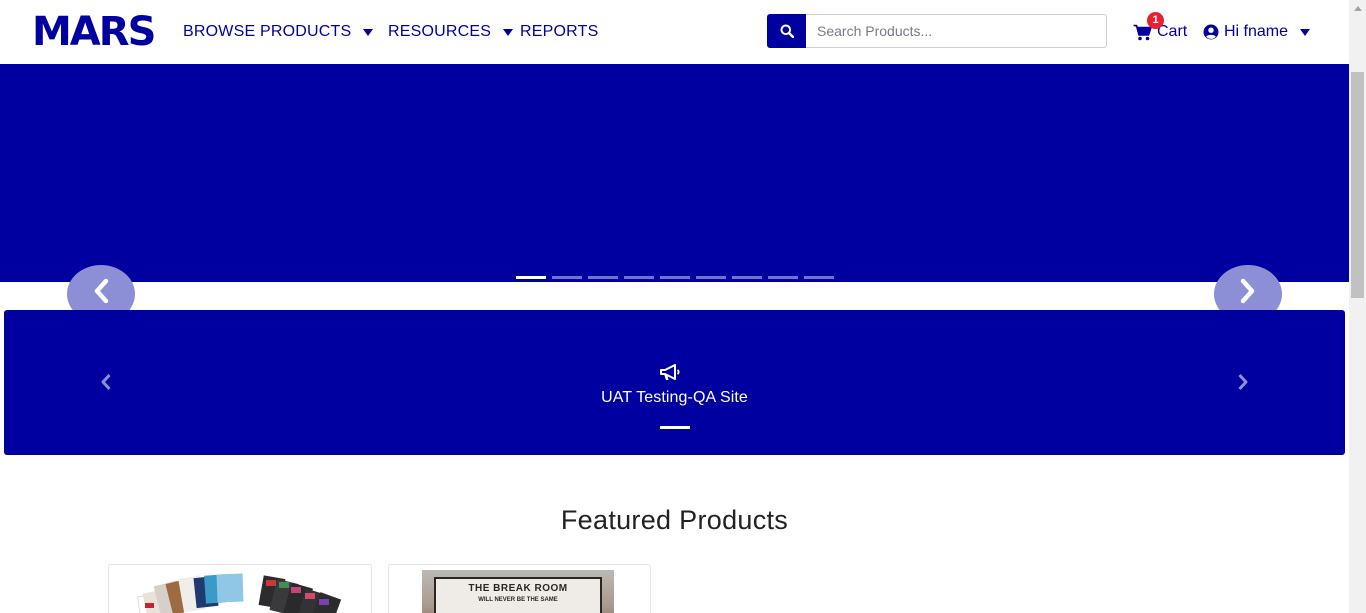 The width and height of the screenshot is (1366, 613). What do you see at coordinates (1357, 185) in the screenshot?
I see `scrollbar-thumb` at bounding box center [1357, 185].